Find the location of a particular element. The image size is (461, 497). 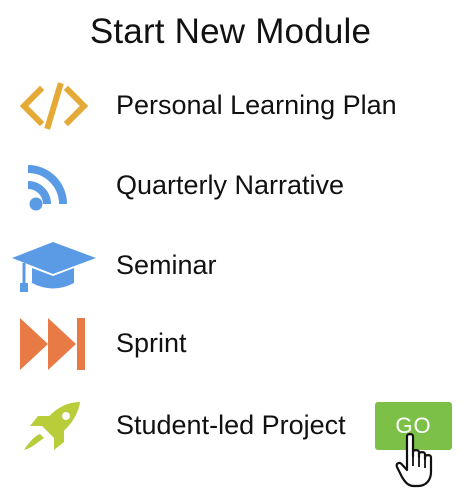

module-label: Seminar is located at coordinates (166, 265).